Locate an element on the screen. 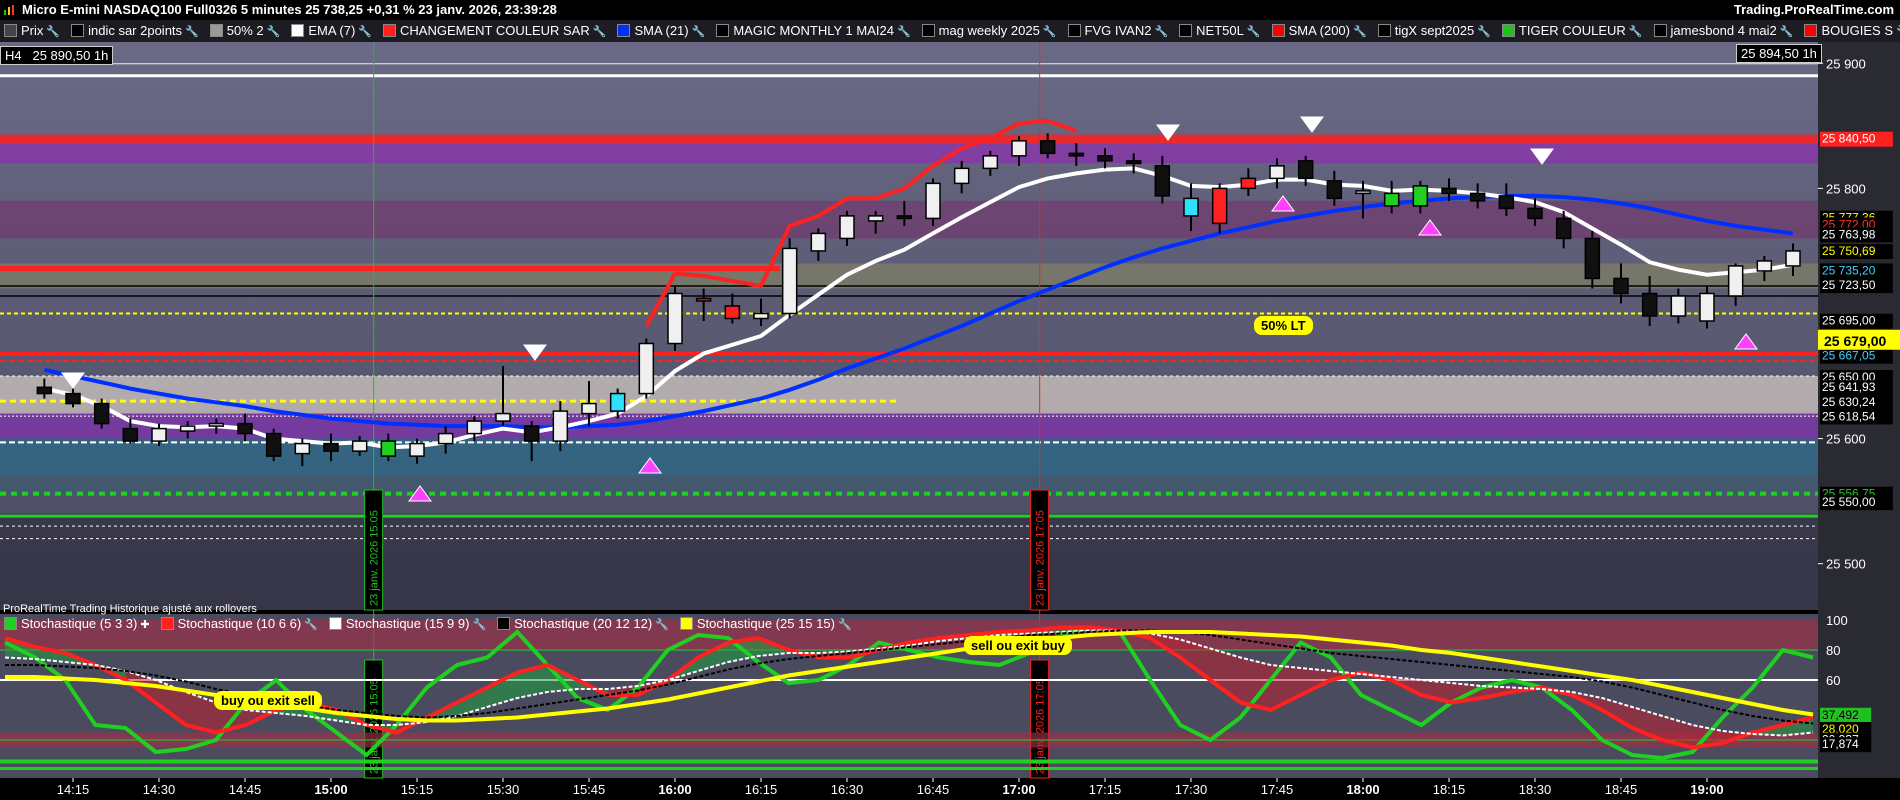 This screenshot has width=1900, height=800. time-tick-label: 14:45 is located at coordinates (245, 789).